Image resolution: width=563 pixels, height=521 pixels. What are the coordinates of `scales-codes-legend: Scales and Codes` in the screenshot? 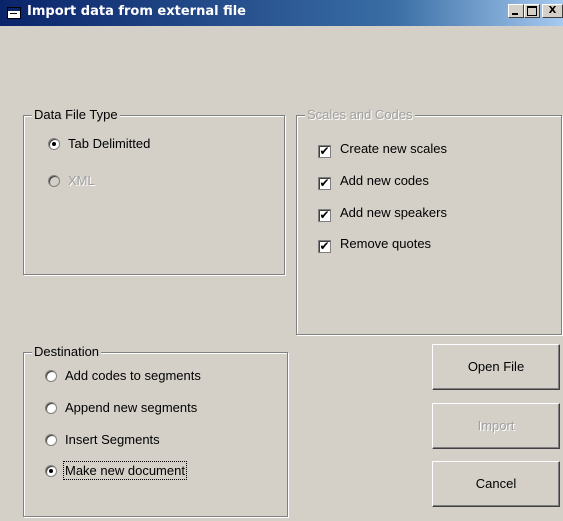 It's located at (360, 115).